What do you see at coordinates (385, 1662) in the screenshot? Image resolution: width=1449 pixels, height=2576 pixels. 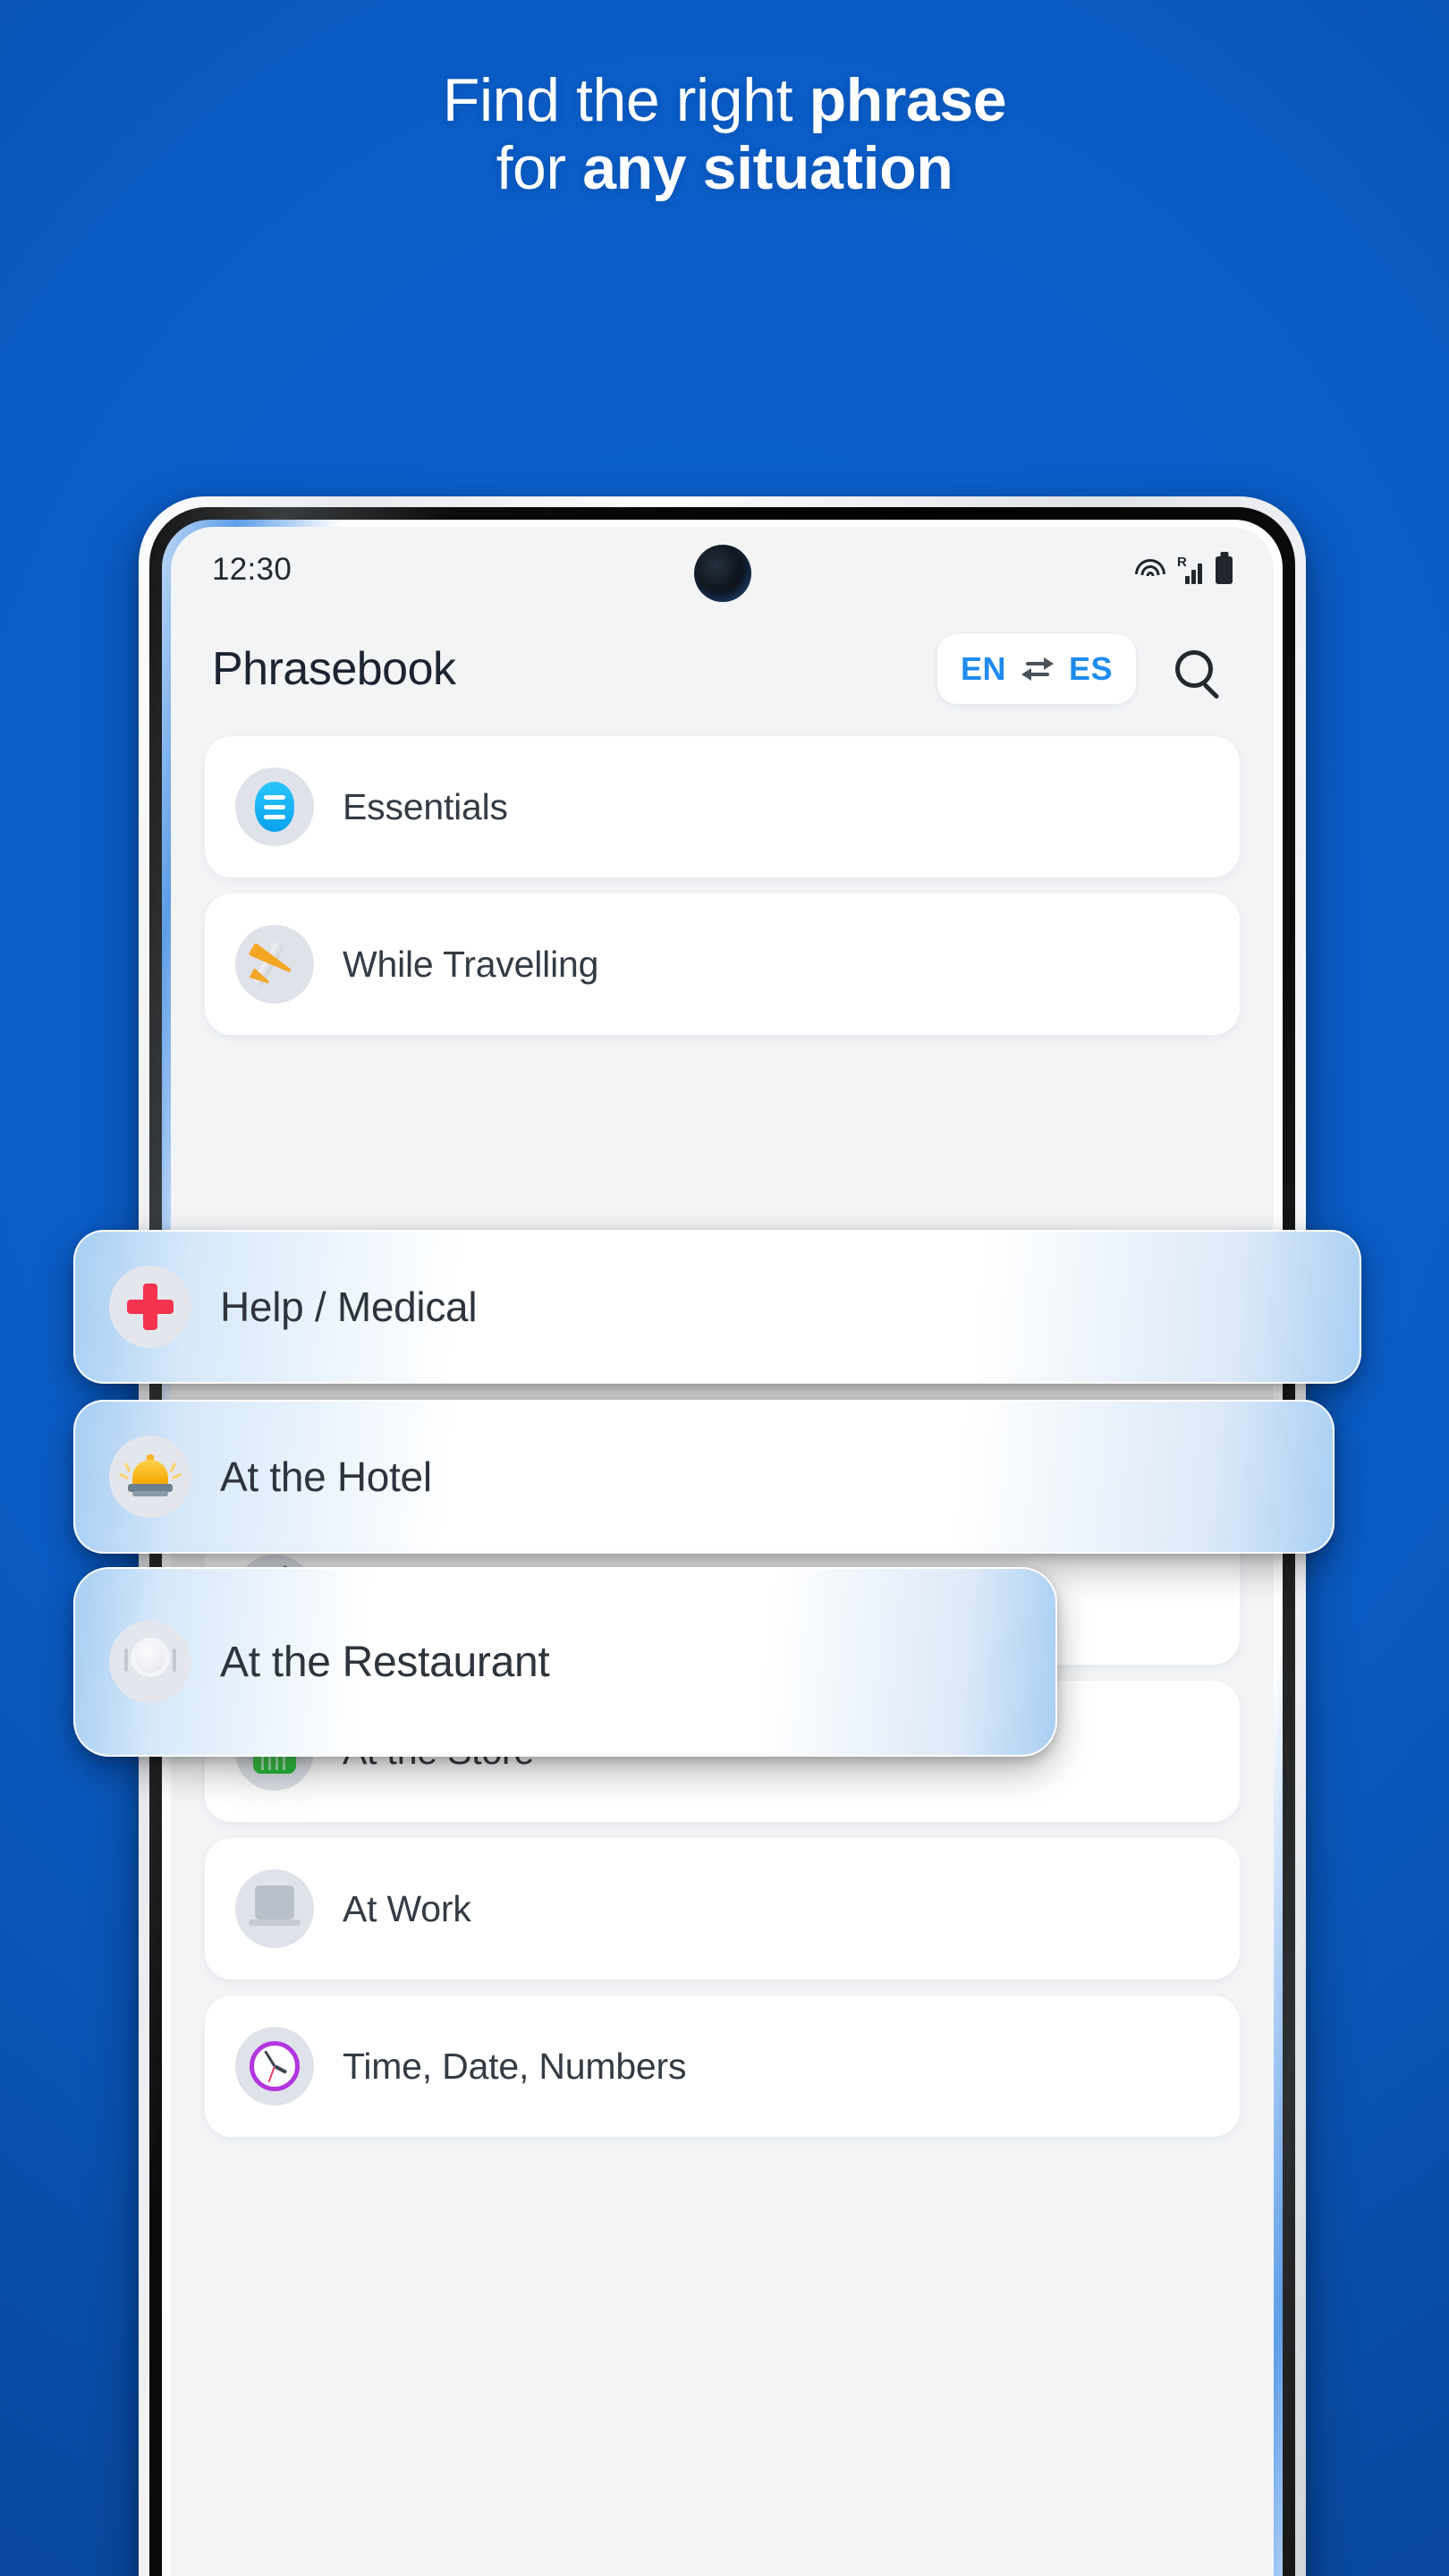 I see `list-item-label: At the Restaurant` at bounding box center [385, 1662].